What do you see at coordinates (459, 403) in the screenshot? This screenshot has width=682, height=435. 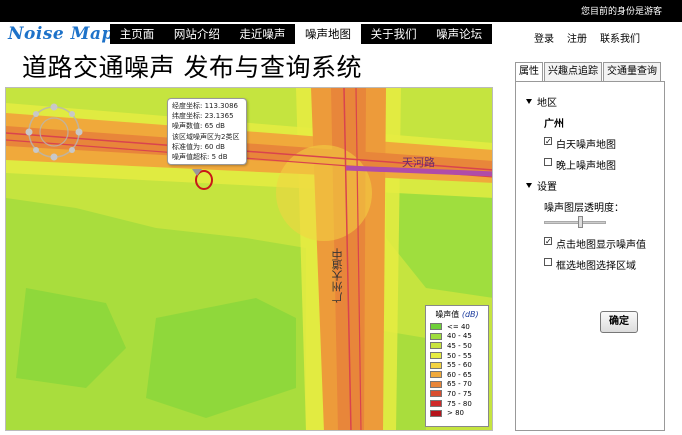 I see `legend-label: 75 - 80` at bounding box center [459, 403].